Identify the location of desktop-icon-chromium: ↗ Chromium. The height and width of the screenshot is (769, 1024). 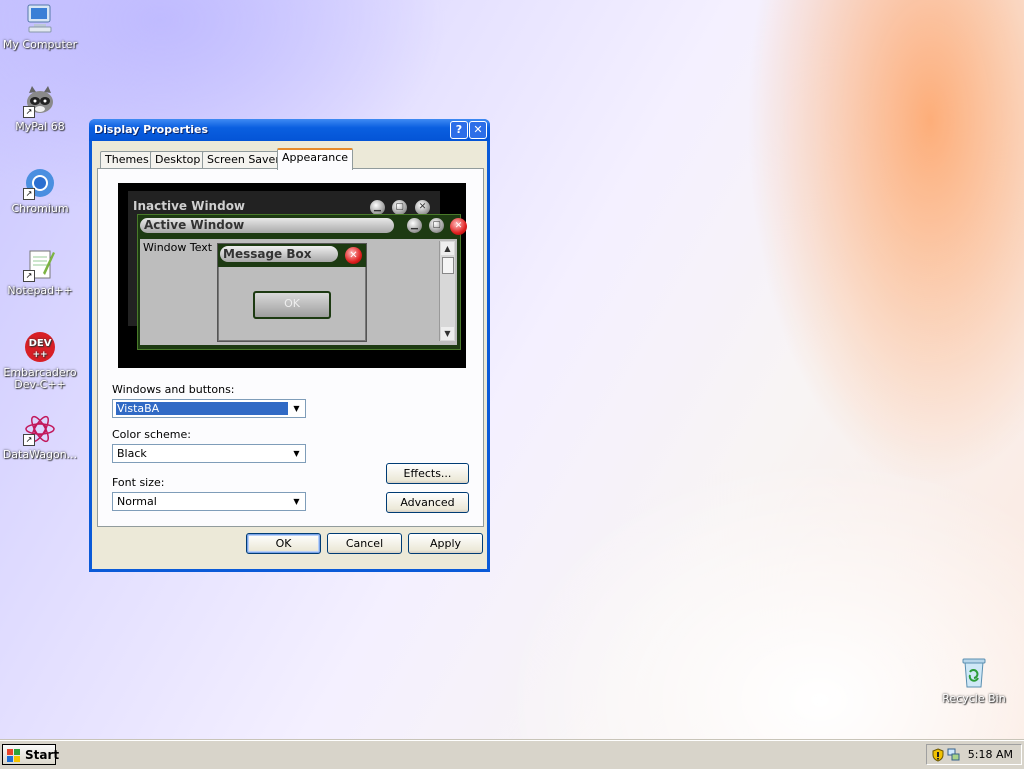
(40, 190).